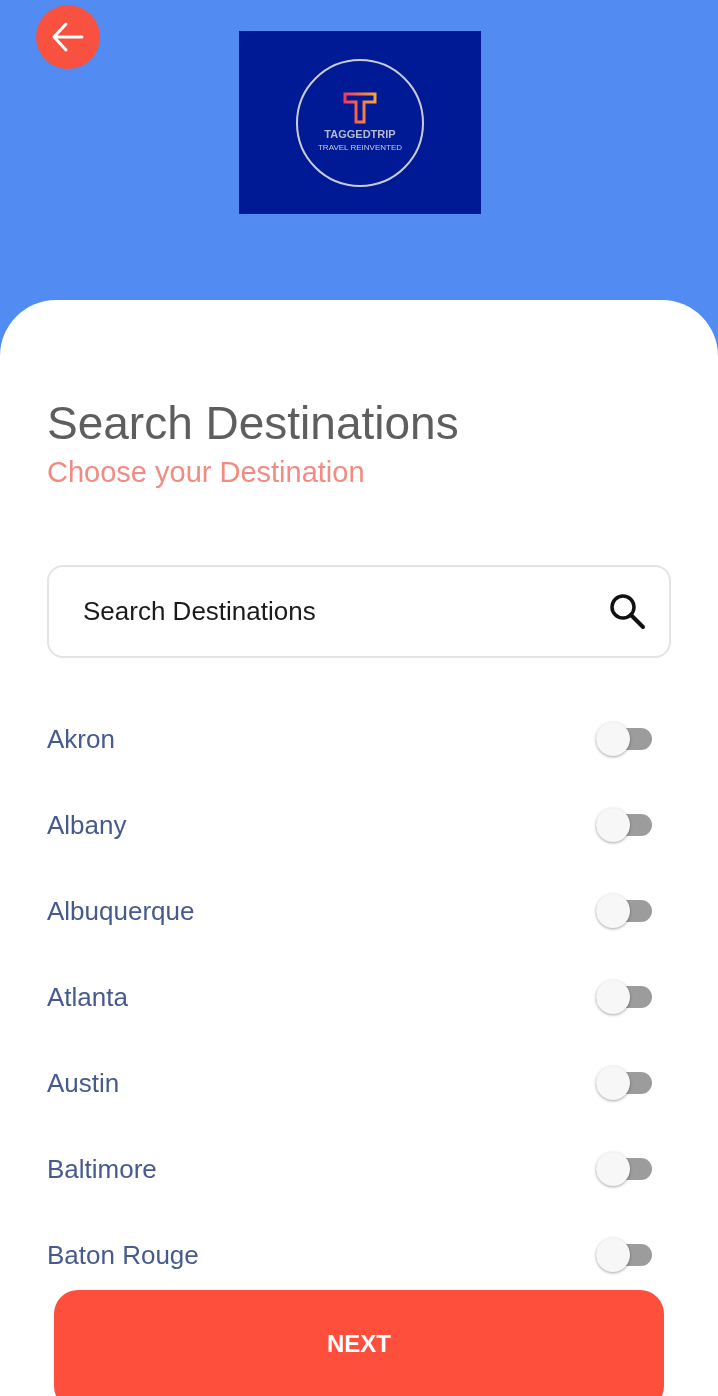 This screenshot has height=1396, width=718. I want to click on destination-name: Akron, so click(81, 739).